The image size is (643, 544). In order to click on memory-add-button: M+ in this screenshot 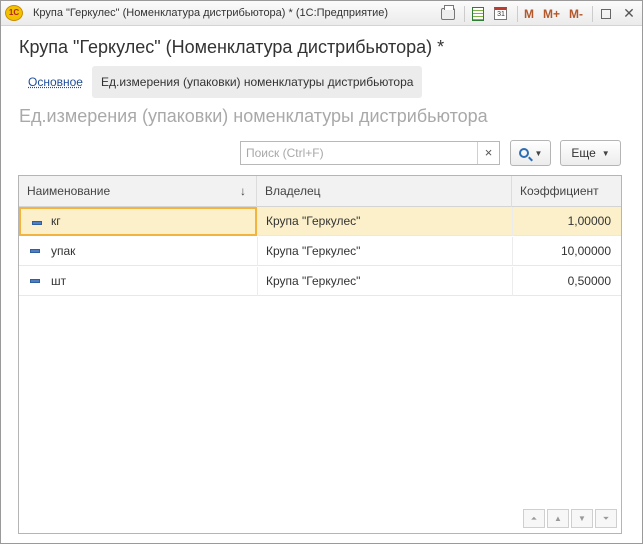, I will do `click(551, 14)`.